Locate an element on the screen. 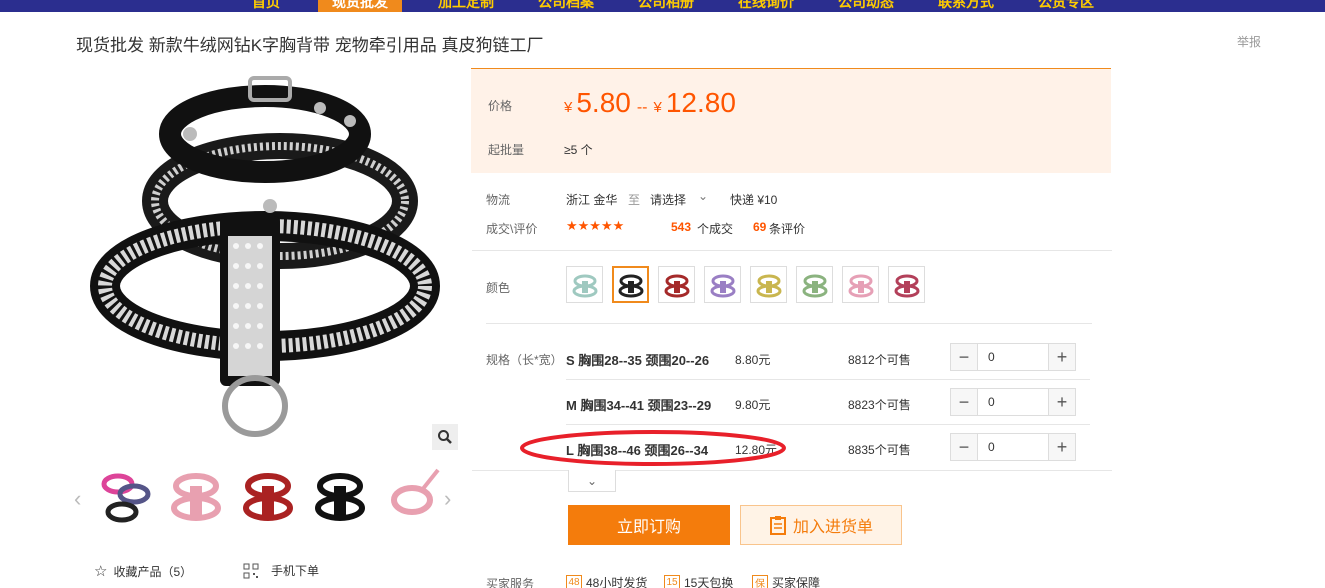  mobile-label: 手机下单 is located at coordinates (295, 571).